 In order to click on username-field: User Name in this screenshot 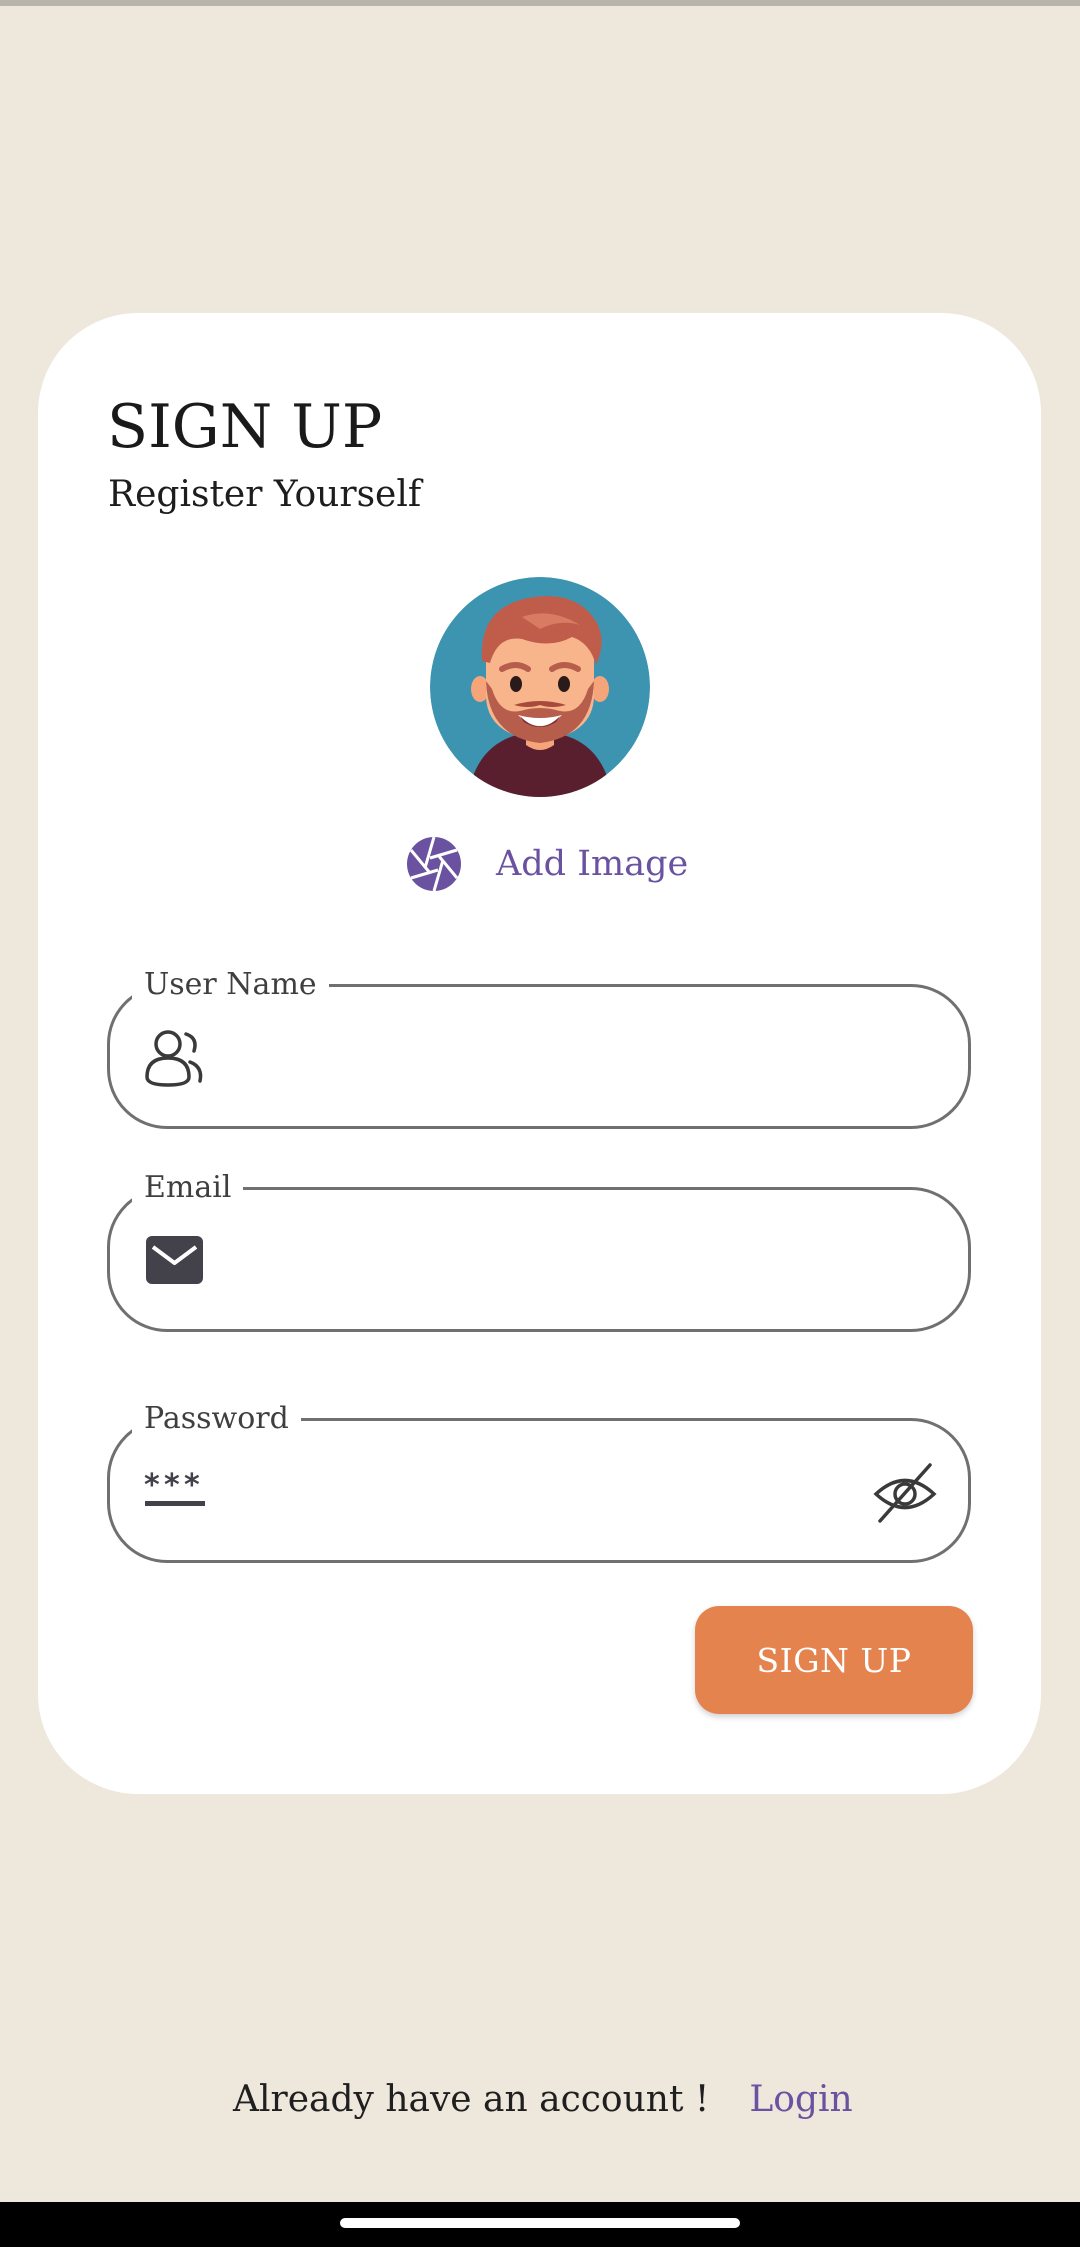, I will do `click(539, 1047)`.